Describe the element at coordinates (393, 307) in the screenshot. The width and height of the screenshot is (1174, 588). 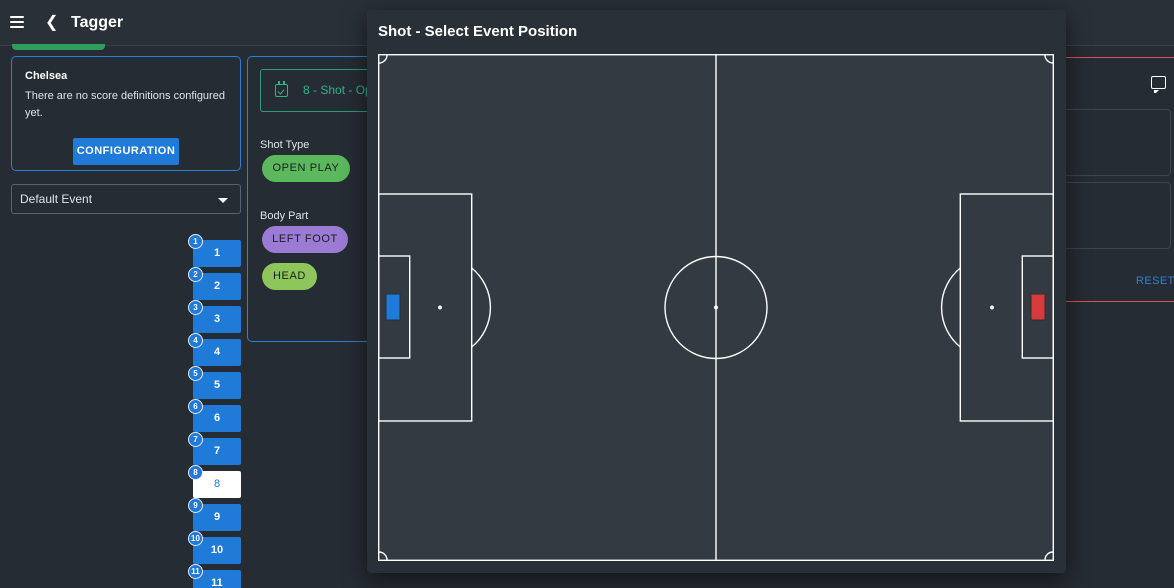
I see `left-goal-marker` at that location.